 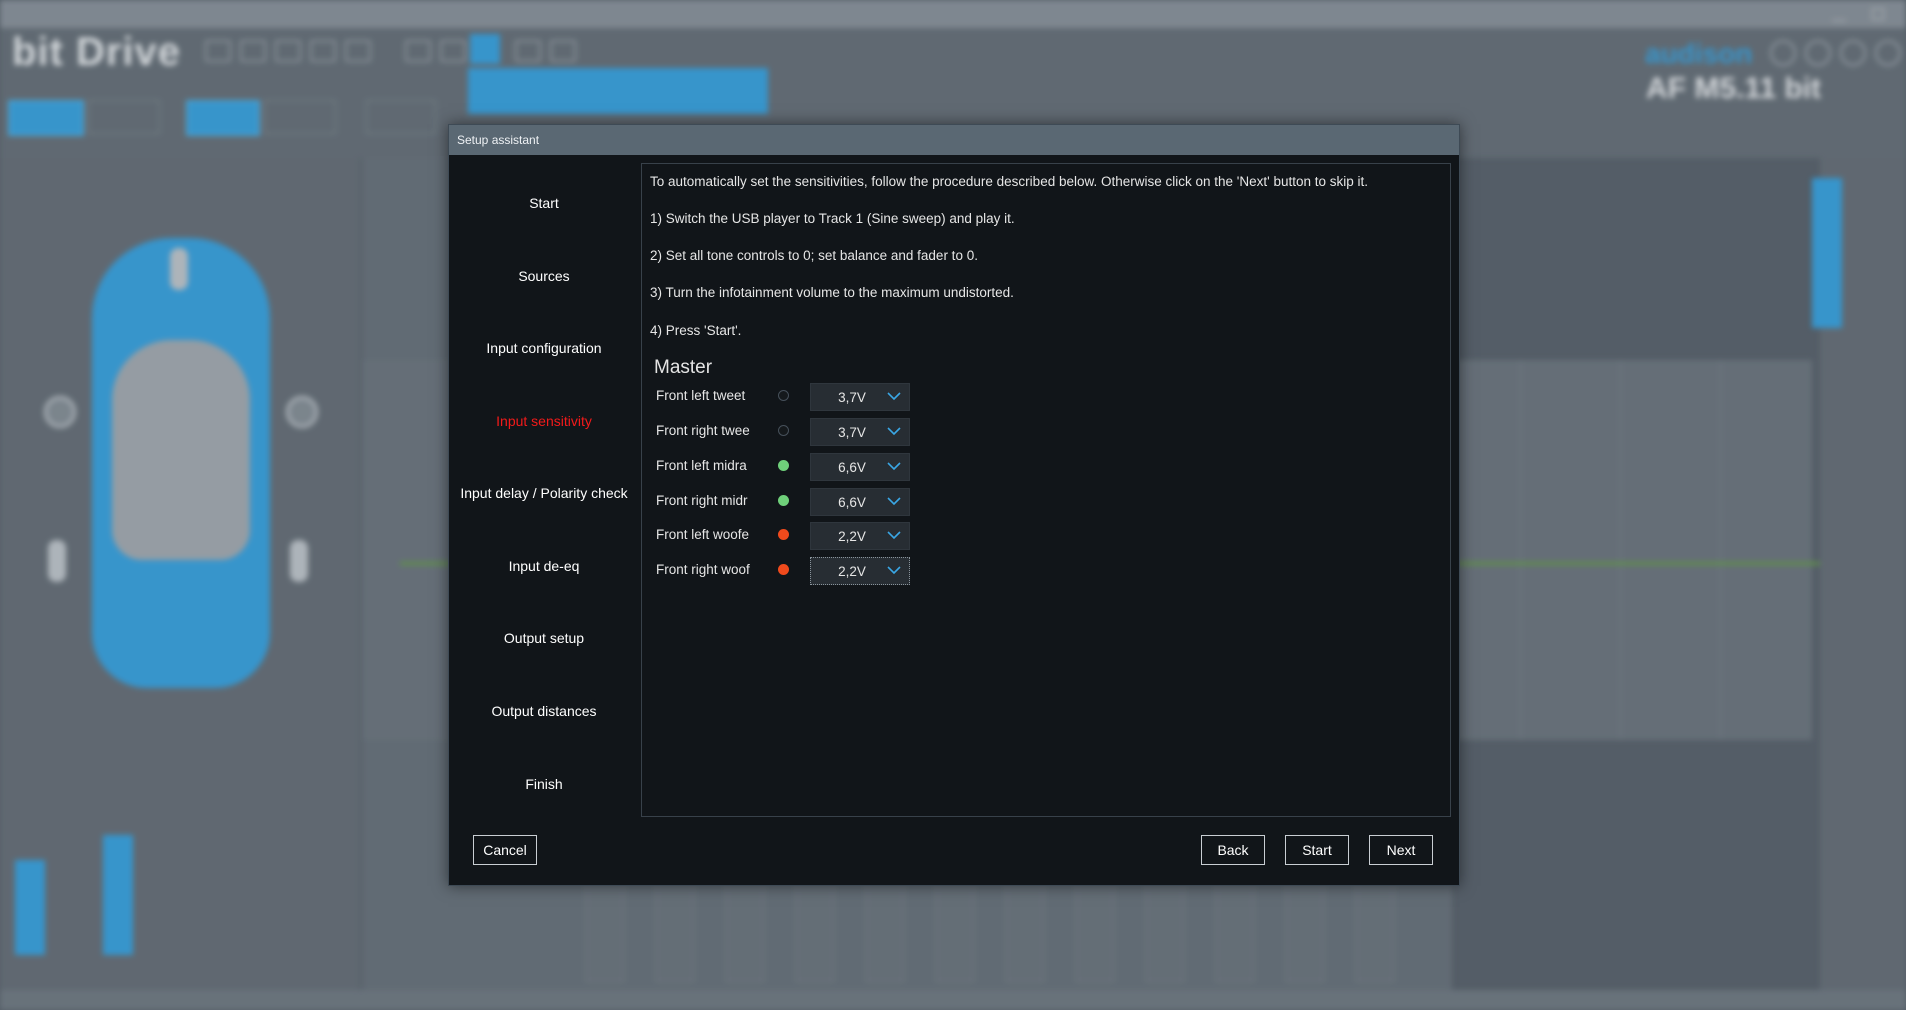 I want to click on channel-row: Front right twee 3,7V, so click(x=842, y=431).